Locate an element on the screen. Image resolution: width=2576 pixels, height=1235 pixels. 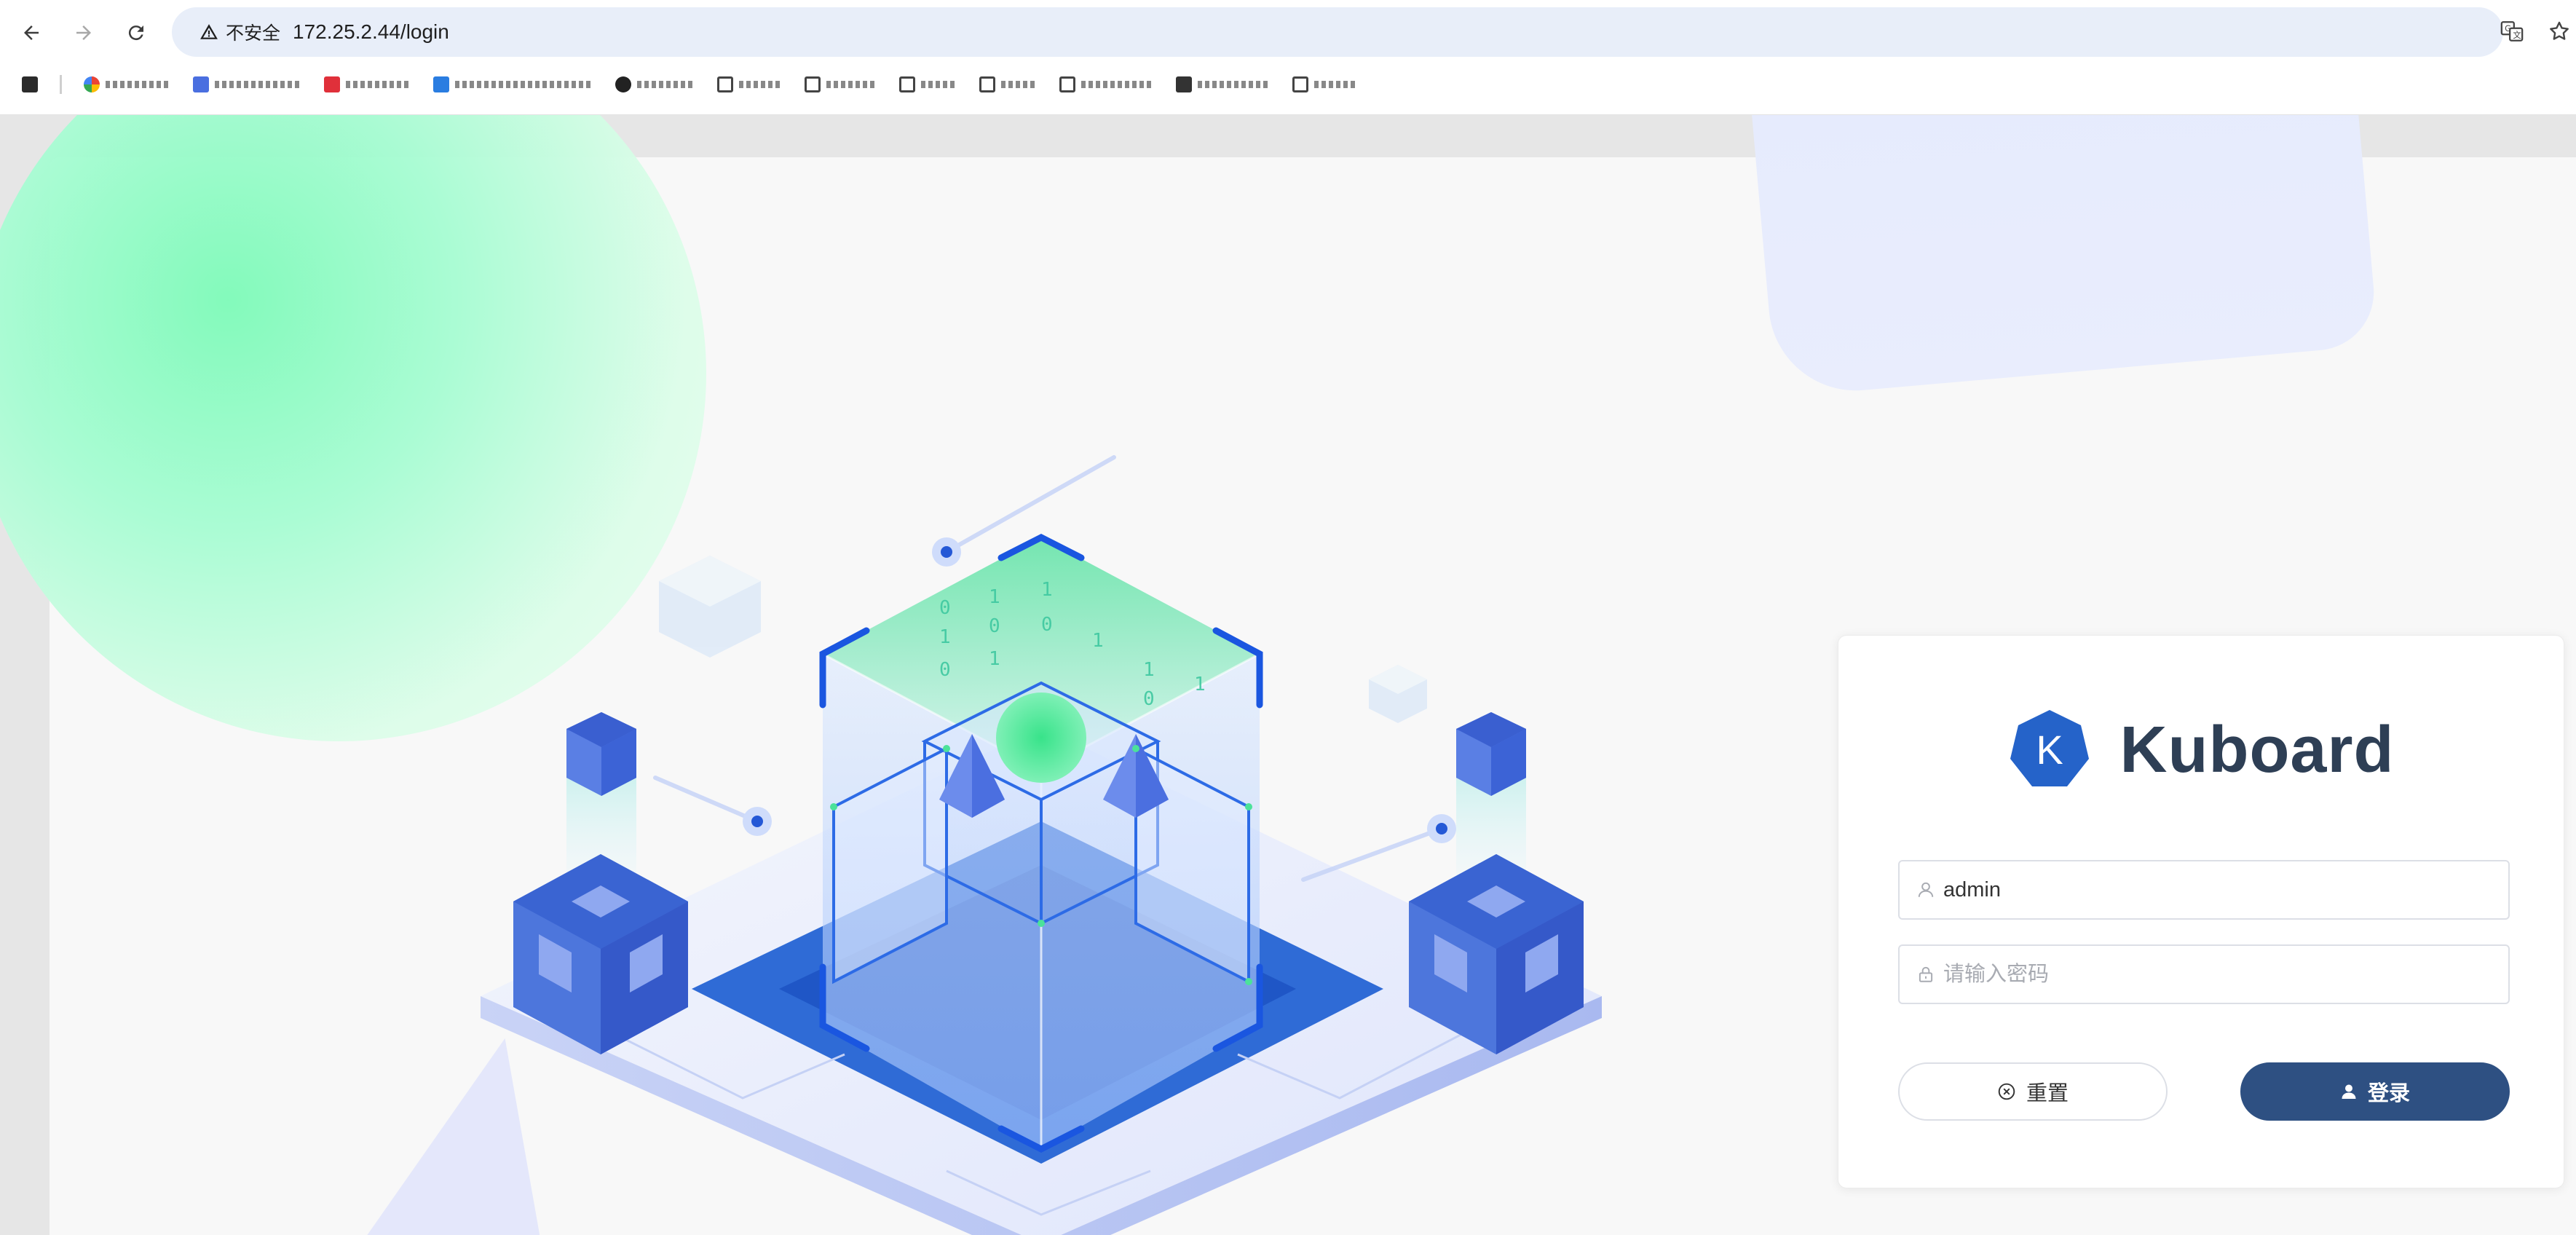
security-indicator: 不安全 is located at coordinates (240, 32).